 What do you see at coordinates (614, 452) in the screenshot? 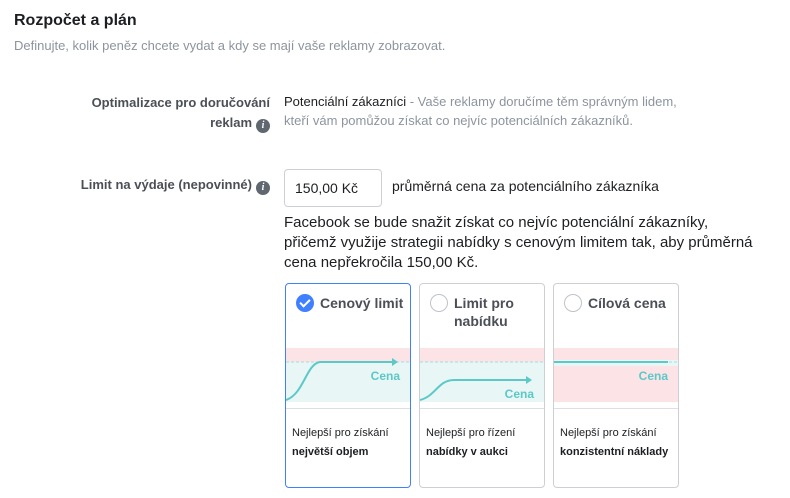
I see `card-desc-bold: konzistentní náklady` at bounding box center [614, 452].